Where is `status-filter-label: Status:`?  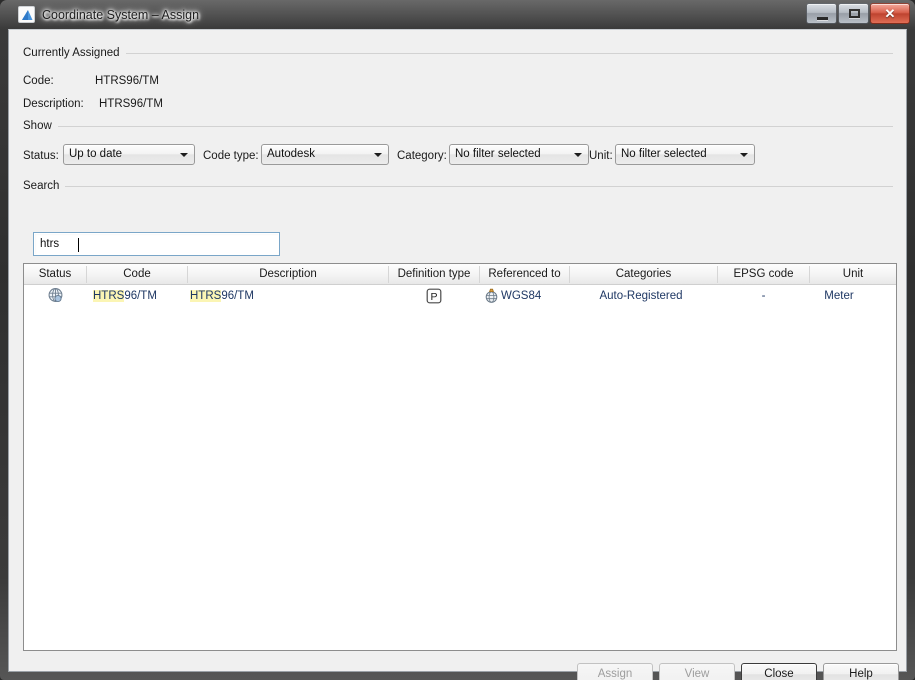
status-filter-label: Status: is located at coordinates (41, 156).